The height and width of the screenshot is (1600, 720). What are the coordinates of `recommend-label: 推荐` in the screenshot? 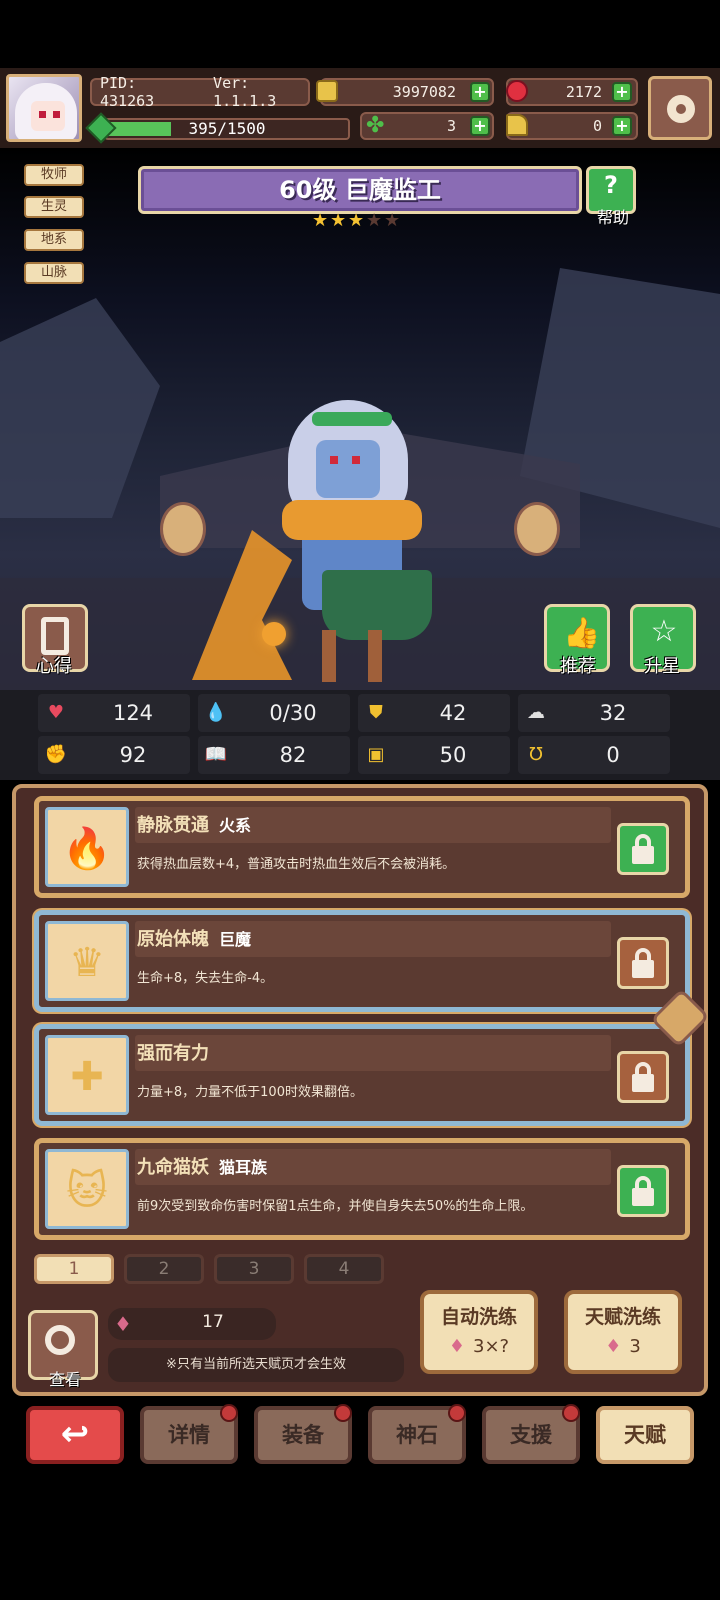 It's located at (578, 666).